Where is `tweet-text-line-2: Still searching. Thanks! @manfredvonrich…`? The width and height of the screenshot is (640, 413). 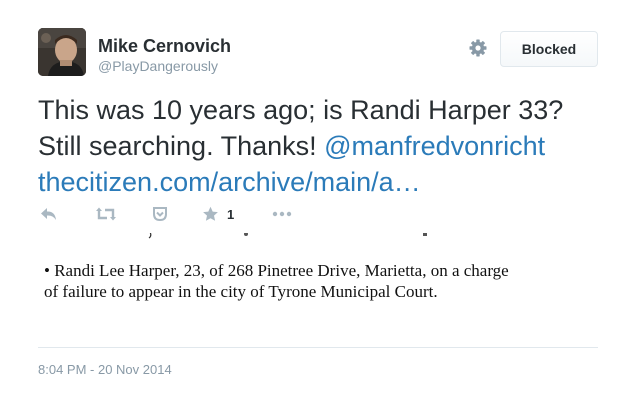 tweet-text-line-2: Still searching. Thanks! @manfredvonrich… is located at coordinates (323, 146).